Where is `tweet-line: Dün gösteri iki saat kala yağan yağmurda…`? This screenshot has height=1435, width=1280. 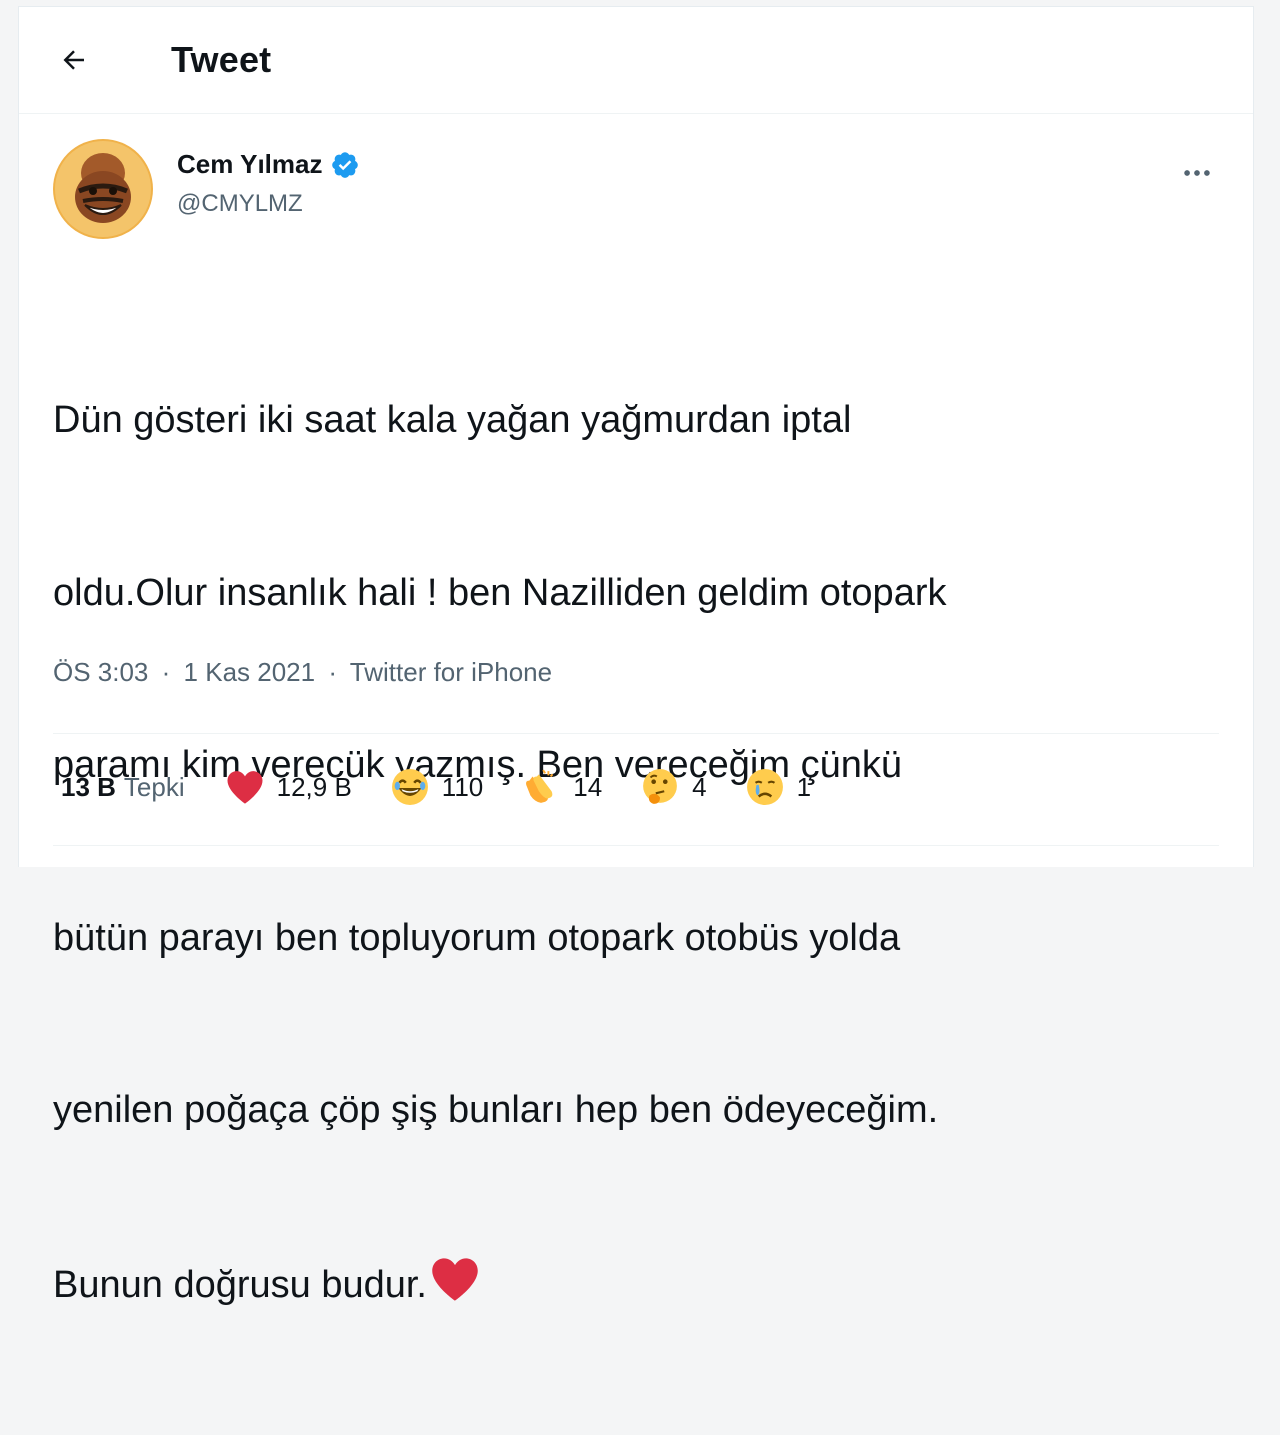 tweet-line: Dün gösteri iki saat kala yağan yağmurda… is located at coordinates (452, 420).